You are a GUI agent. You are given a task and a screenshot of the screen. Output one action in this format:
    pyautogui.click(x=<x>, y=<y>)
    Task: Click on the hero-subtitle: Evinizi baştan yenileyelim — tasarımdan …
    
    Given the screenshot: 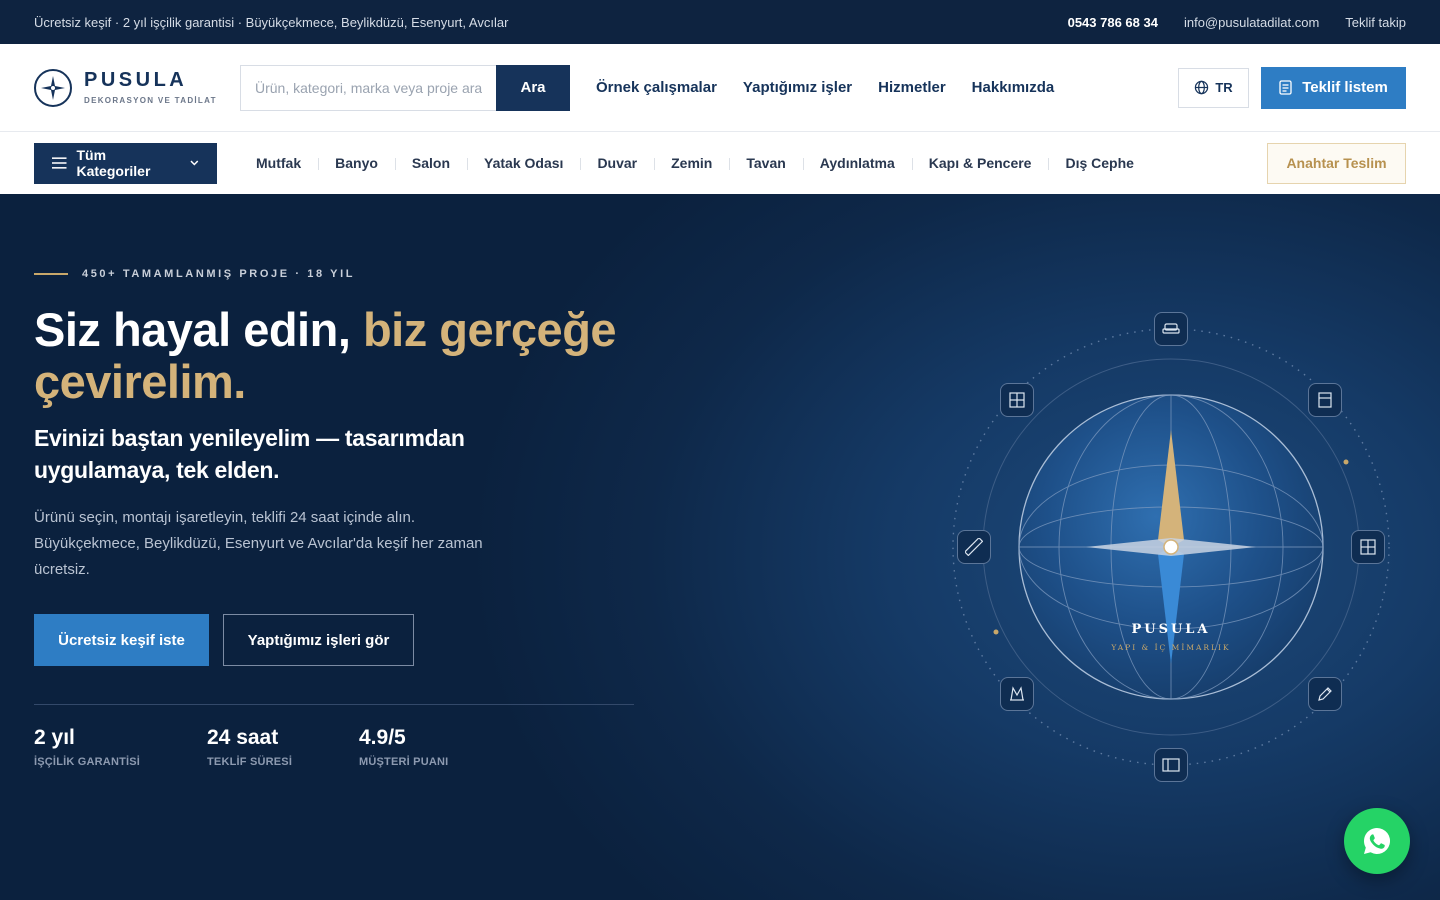 What is the action you would take?
    pyautogui.click(x=249, y=454)
    